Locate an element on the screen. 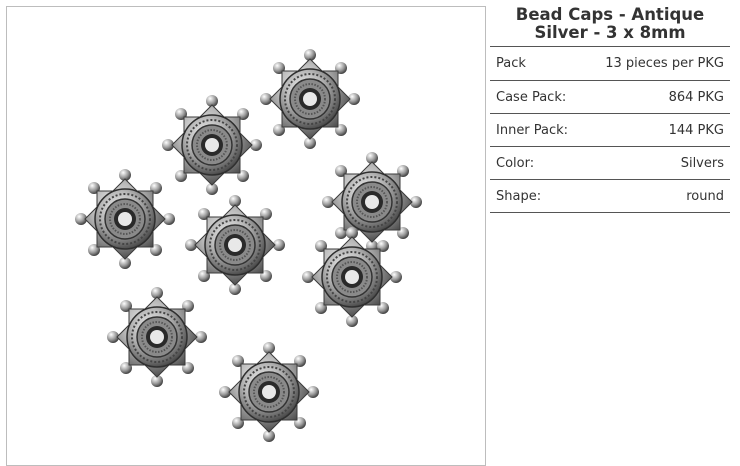 This screenshot has height=466, width=740. product-title: Bead Caps - Antique Silver - 3 x 8mm is located at coordinates (610, 23).